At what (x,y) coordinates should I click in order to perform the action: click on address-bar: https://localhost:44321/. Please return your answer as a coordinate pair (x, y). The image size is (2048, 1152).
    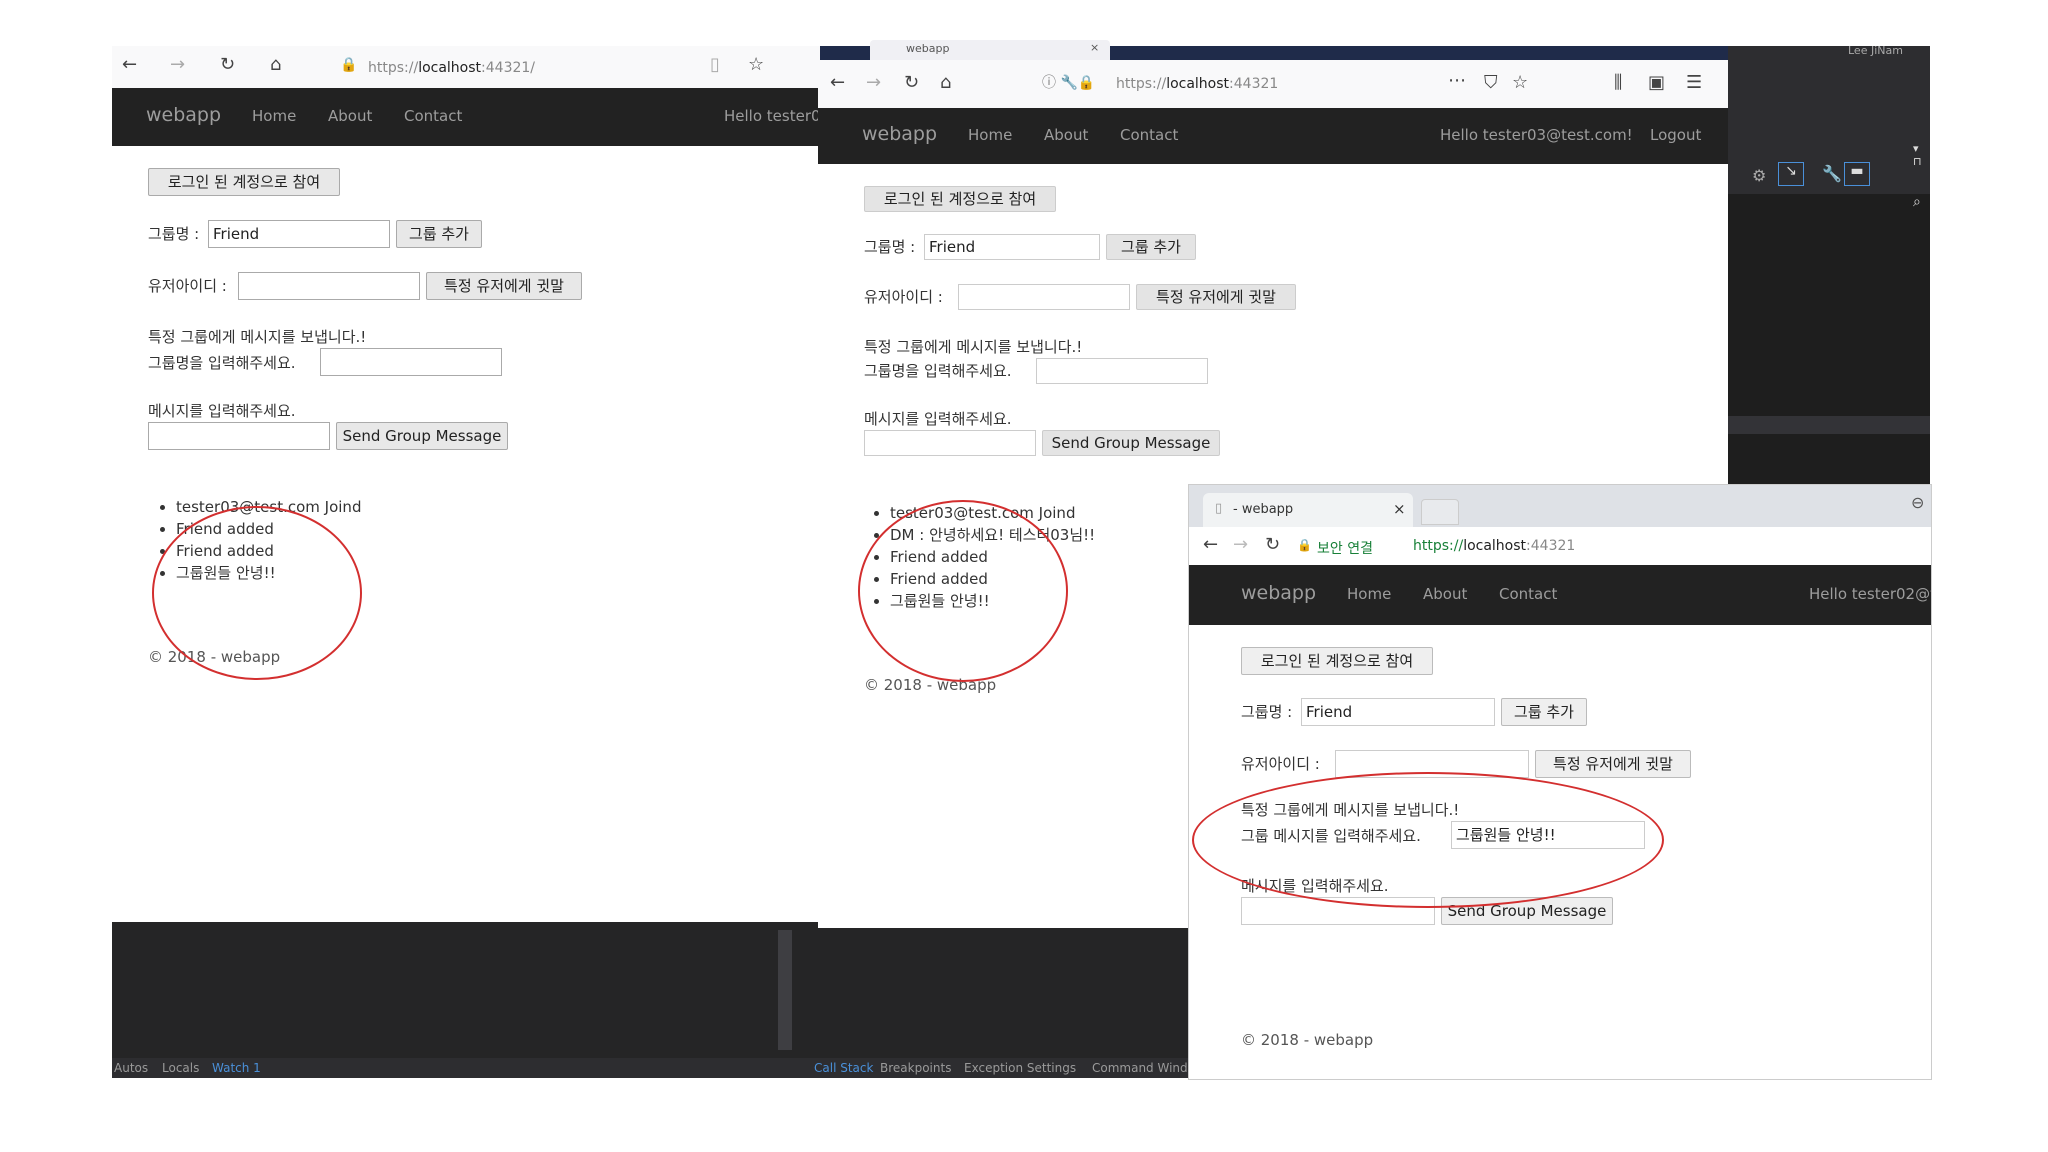
    Looking at the image, I should click on (451, 68).